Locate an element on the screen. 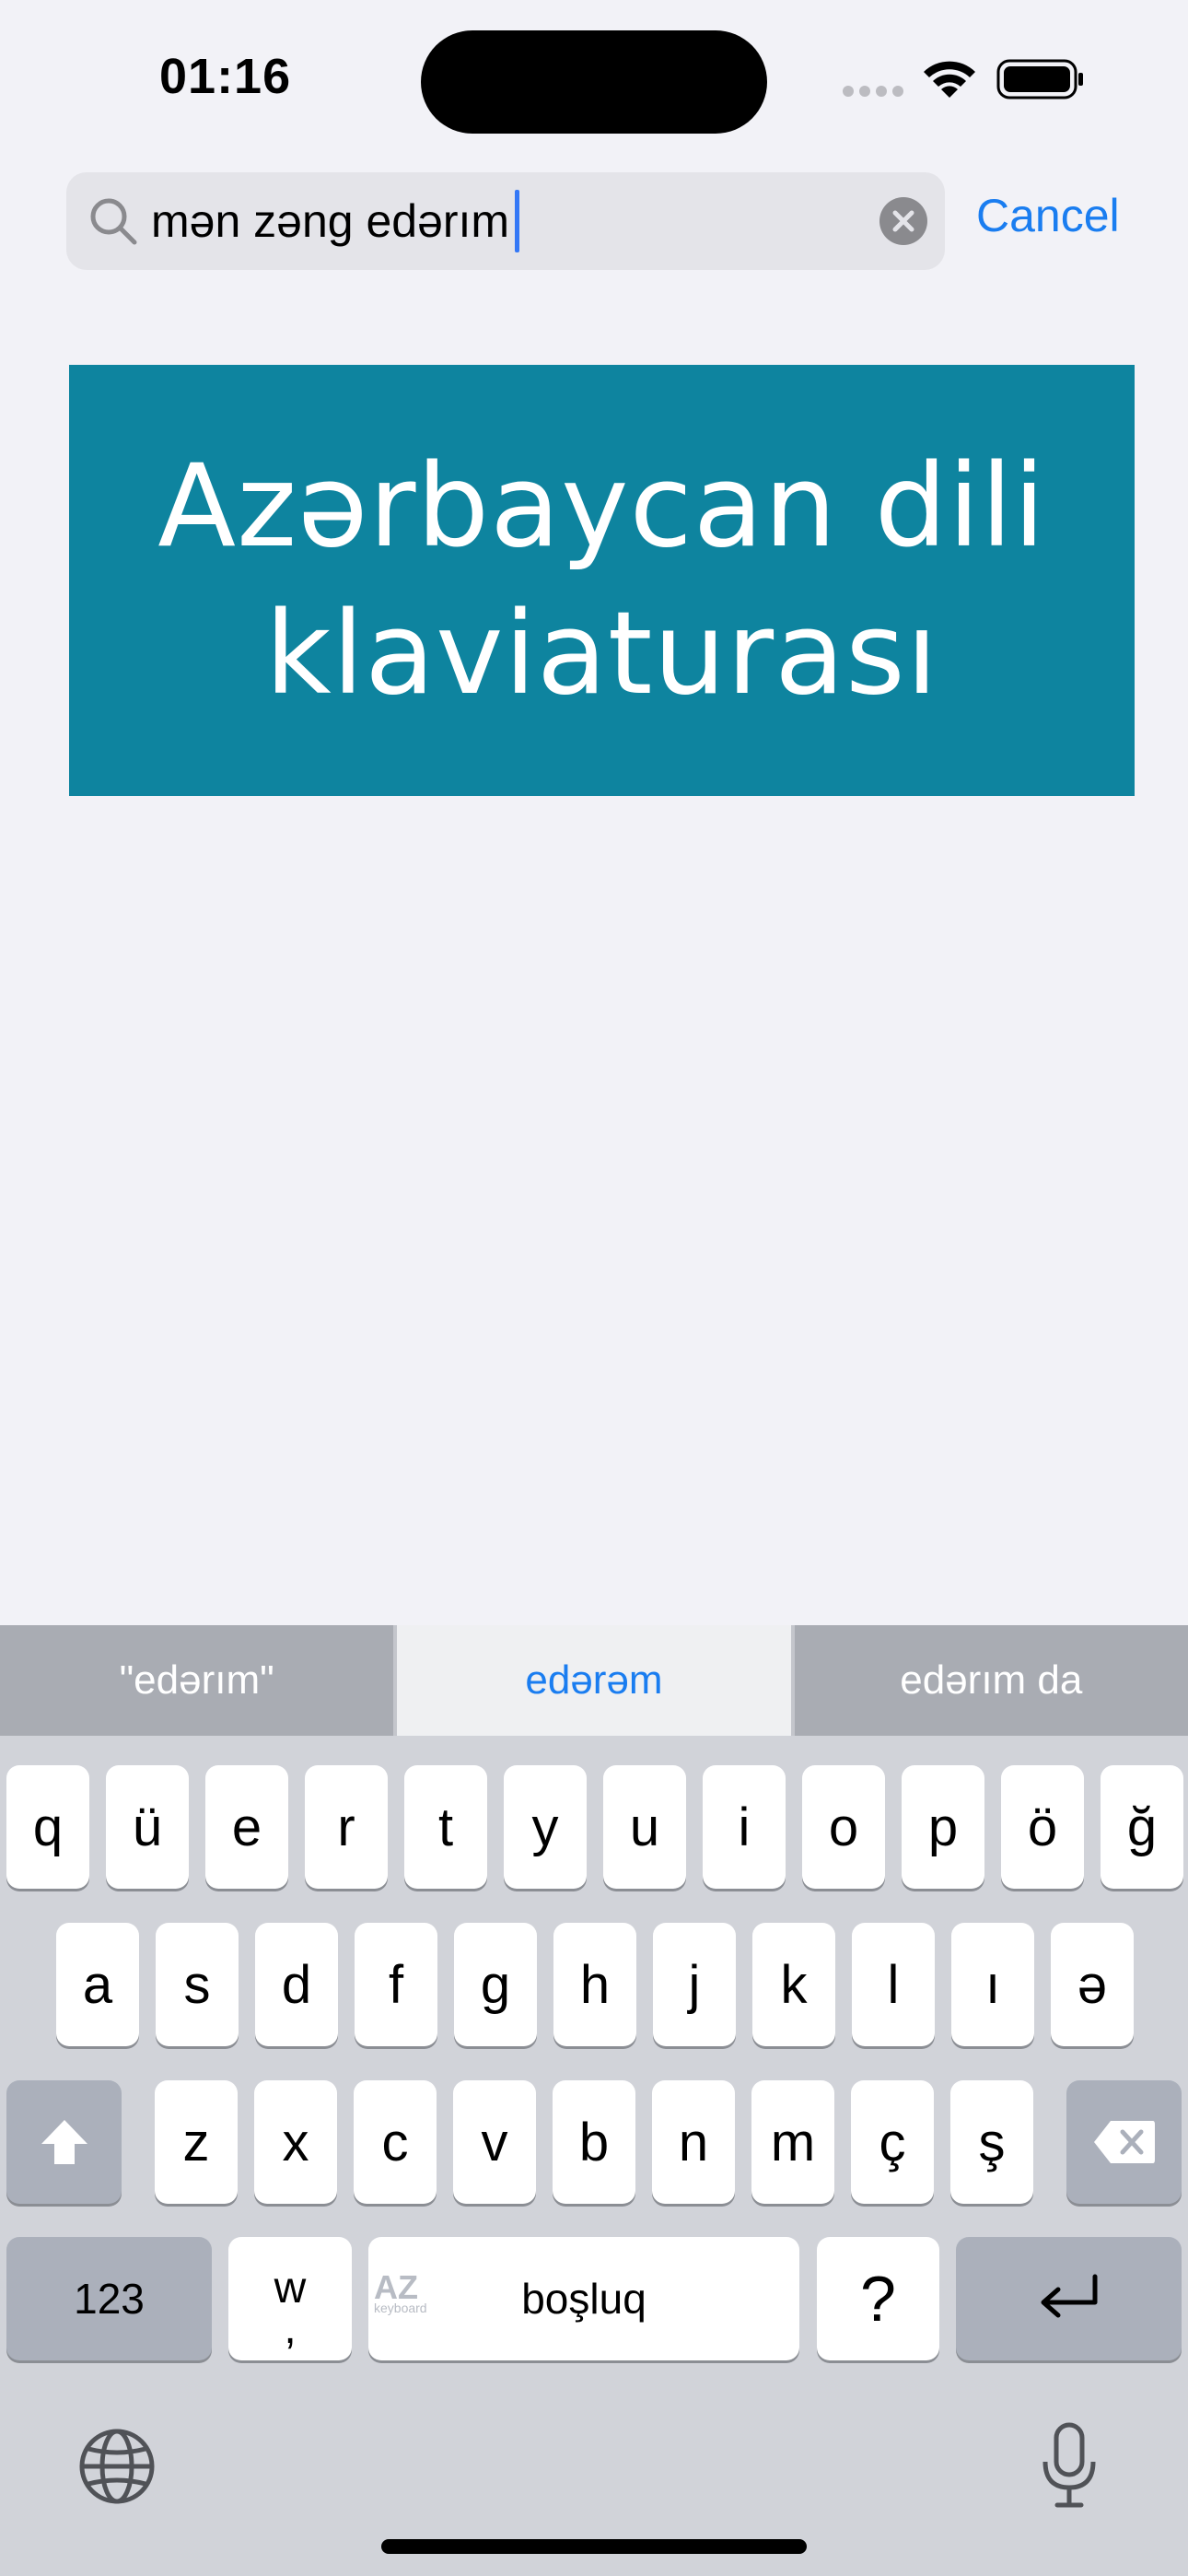 The image size is (1188, 2576). banner-line-1: Azərbaycan dili is located at coordinates (601, 506).